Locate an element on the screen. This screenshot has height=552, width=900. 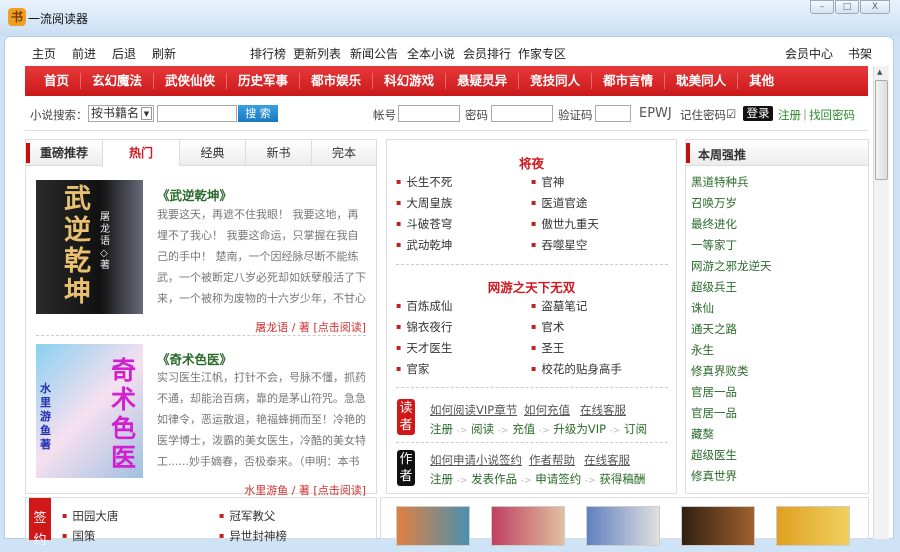
list-item: 修真界败类 is located at coordinates (720, 371).